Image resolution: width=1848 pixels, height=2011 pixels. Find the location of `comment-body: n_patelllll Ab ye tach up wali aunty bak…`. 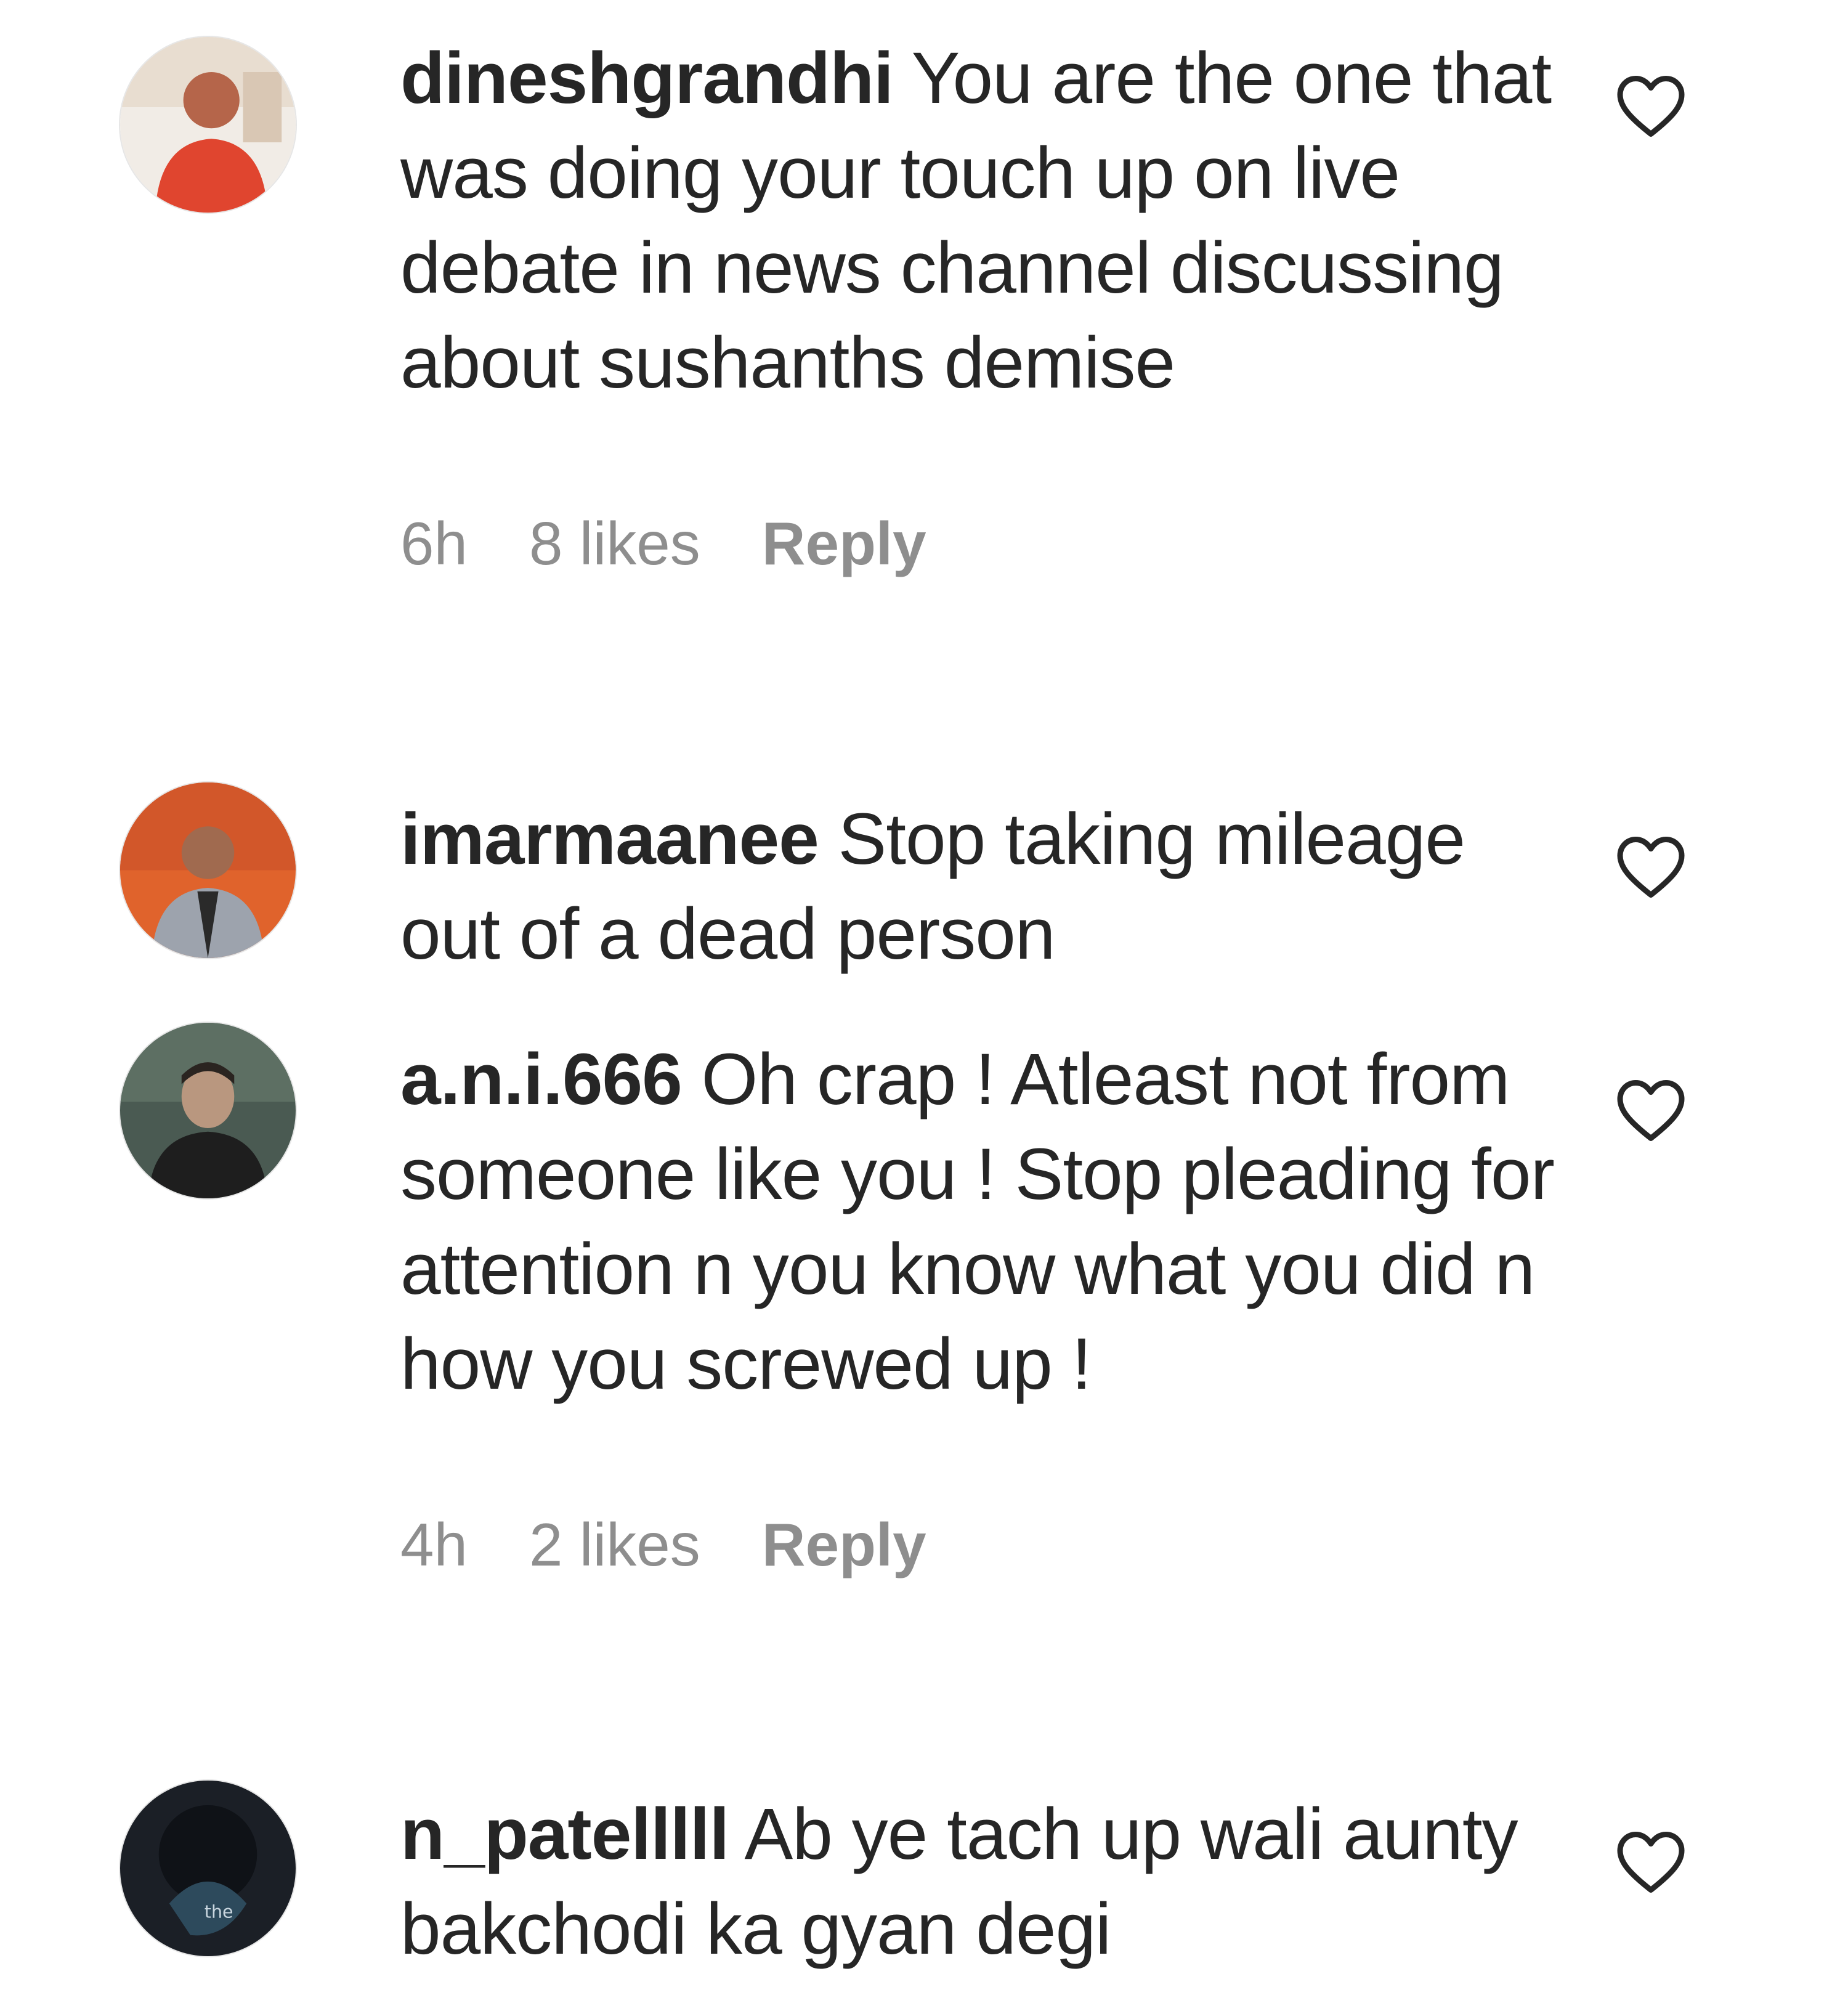

comment-body: n_patelllll Ab ye tach up wali aunty bak… is located at coordinates (979, 1881).